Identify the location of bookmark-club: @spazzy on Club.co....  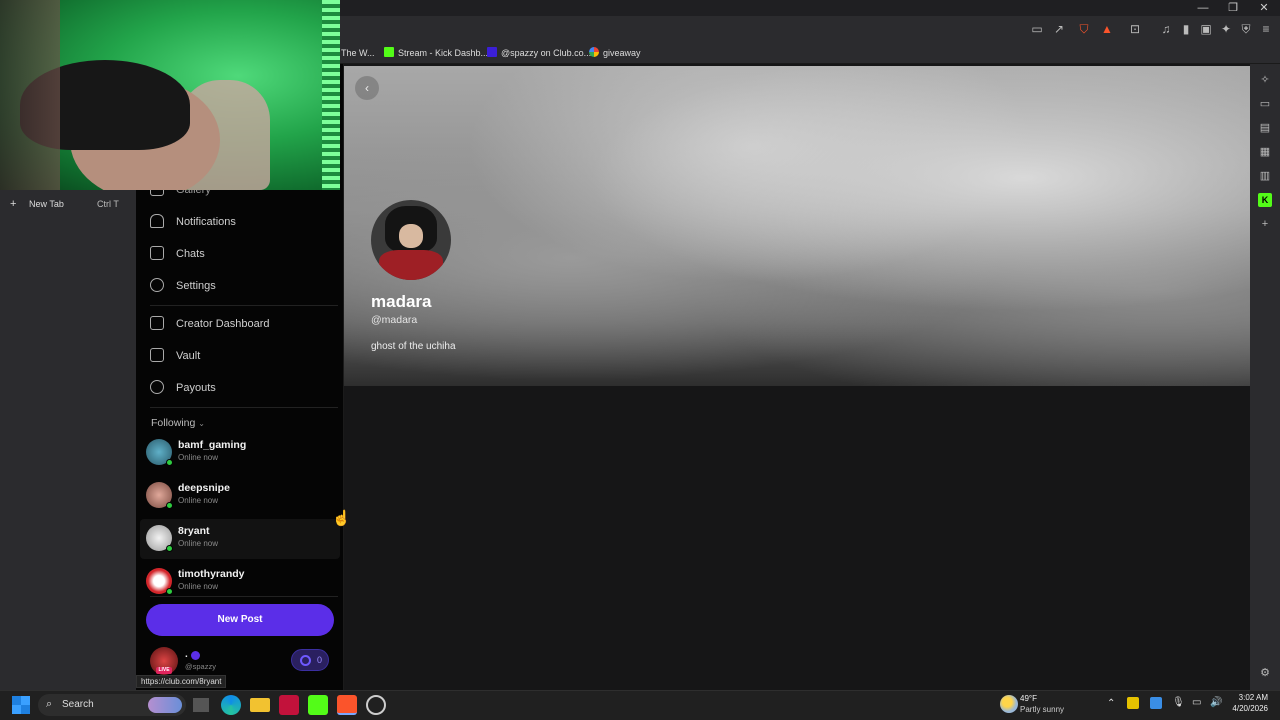
(539, 53).